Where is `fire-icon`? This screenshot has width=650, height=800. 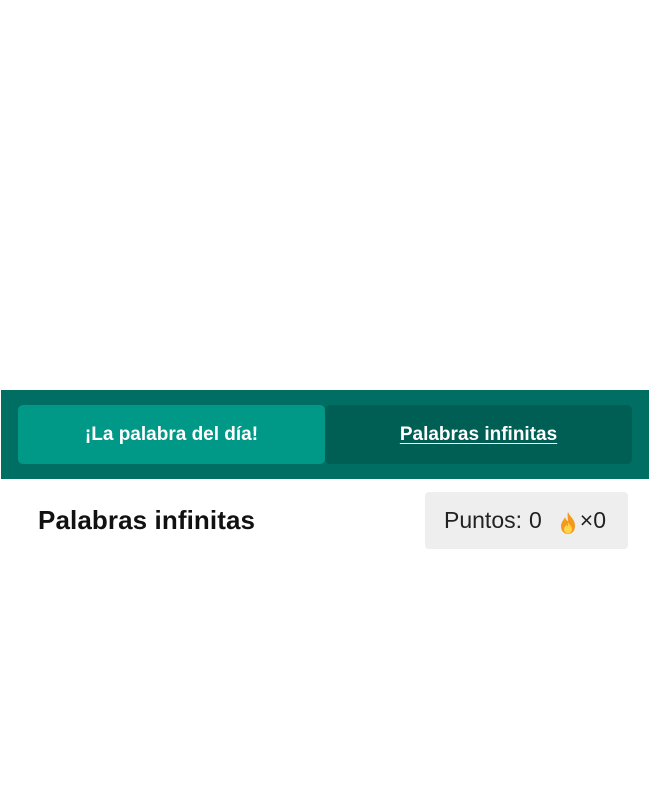 fire-icon is located at coordinates (568, 523).